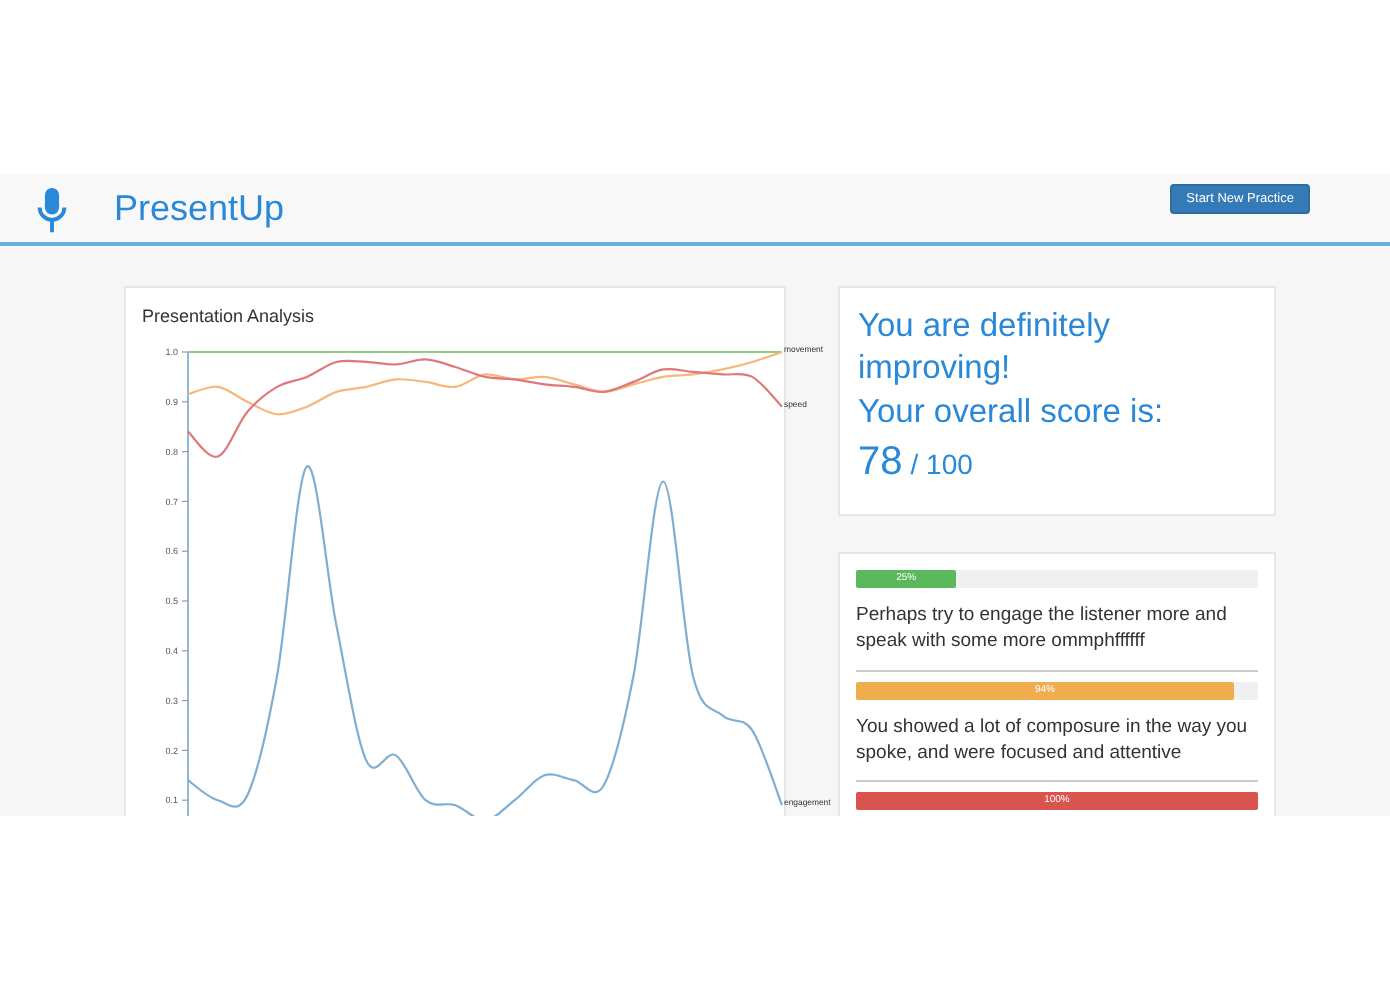 This screenshot has width=1390, height=988. Describe the element at coordinates (1042, 629) in the screenshot. I see `feedback-text: Perhaps try to engage the listener more and speak with some more ommphffffff` at that location.